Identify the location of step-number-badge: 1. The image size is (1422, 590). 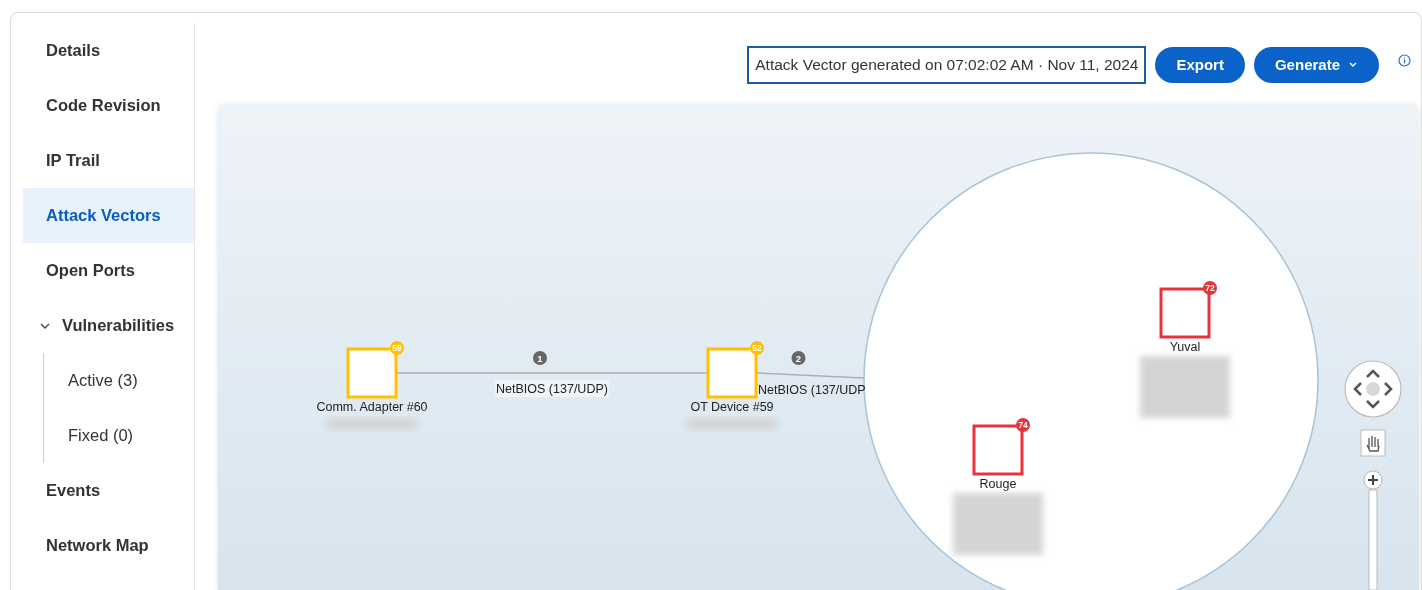
(540, 358).